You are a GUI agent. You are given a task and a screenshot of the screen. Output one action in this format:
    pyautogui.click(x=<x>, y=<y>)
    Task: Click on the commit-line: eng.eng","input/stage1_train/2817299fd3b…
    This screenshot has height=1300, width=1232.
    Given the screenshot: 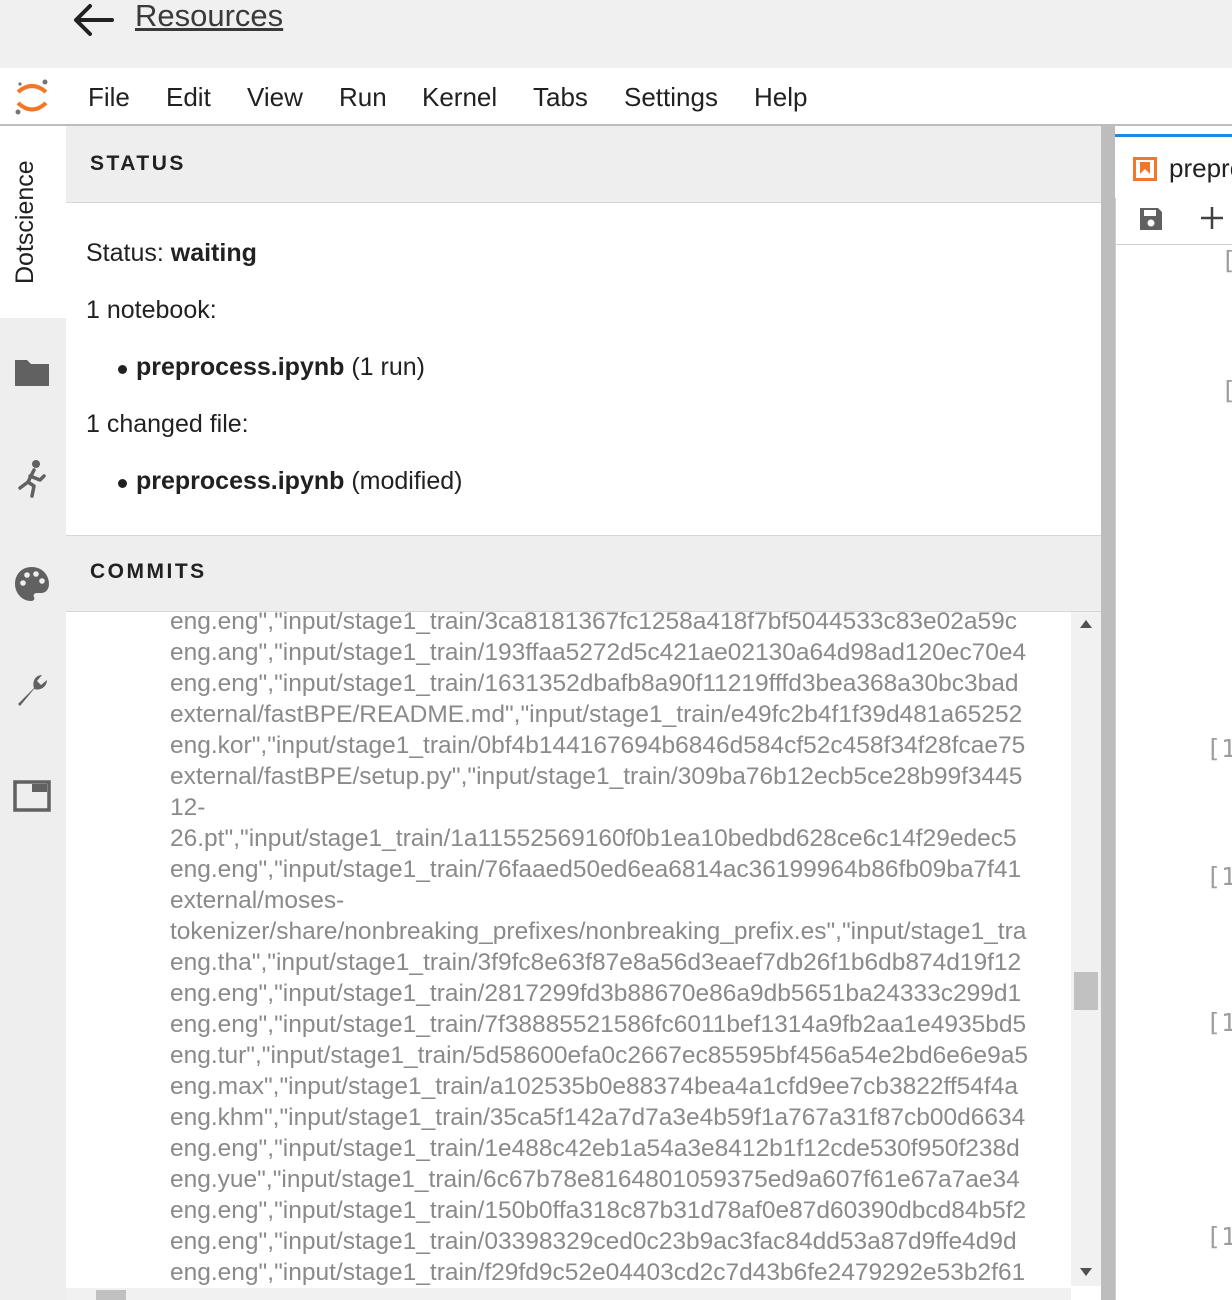 What is the action you would take?
    pyautogui.click(x=596, y=993)
    